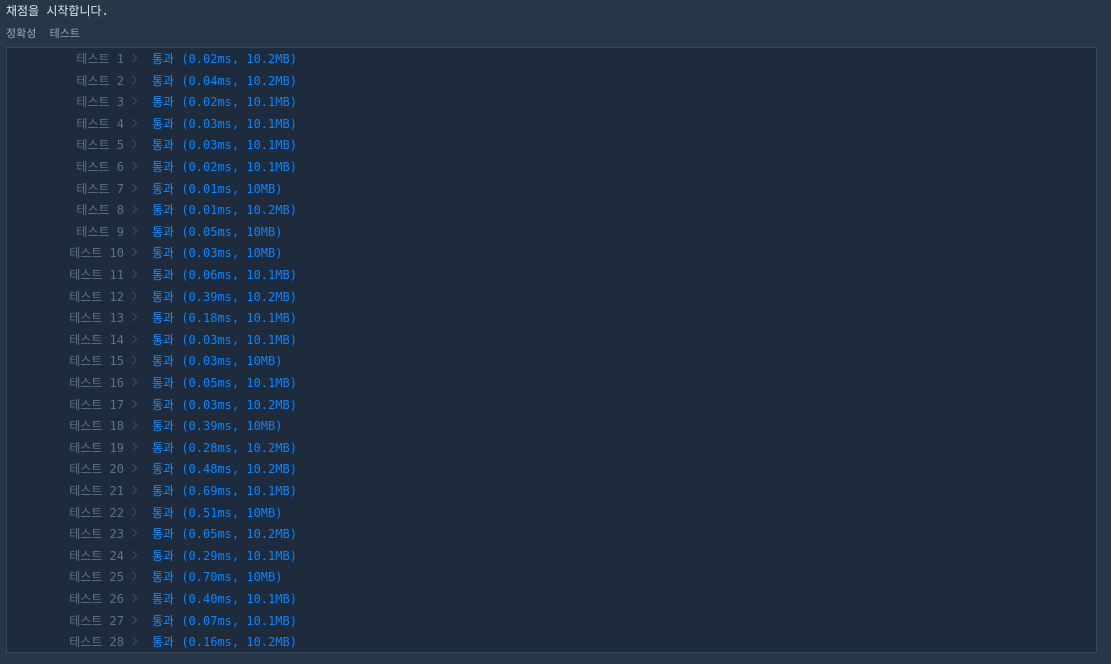 Image resolution: width=1111 pixels, height=664 pixels. Describe the element at coordinates (217, 577) in the screenshot. I see `test-result: 통과 (0.70ms, 10MB)` at that location.